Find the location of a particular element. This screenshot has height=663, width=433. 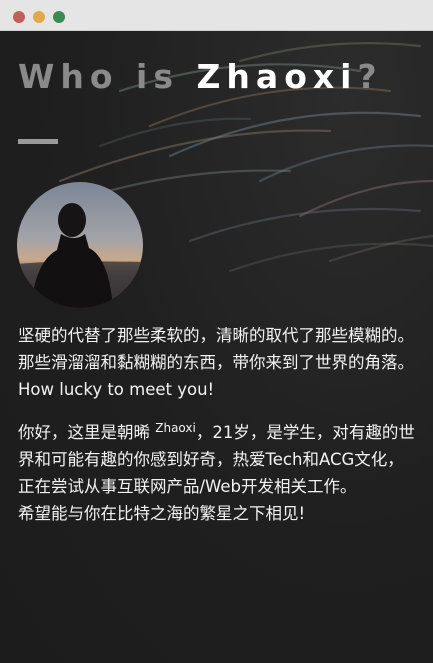

window-titlebar is located at coordinates (216, 15).